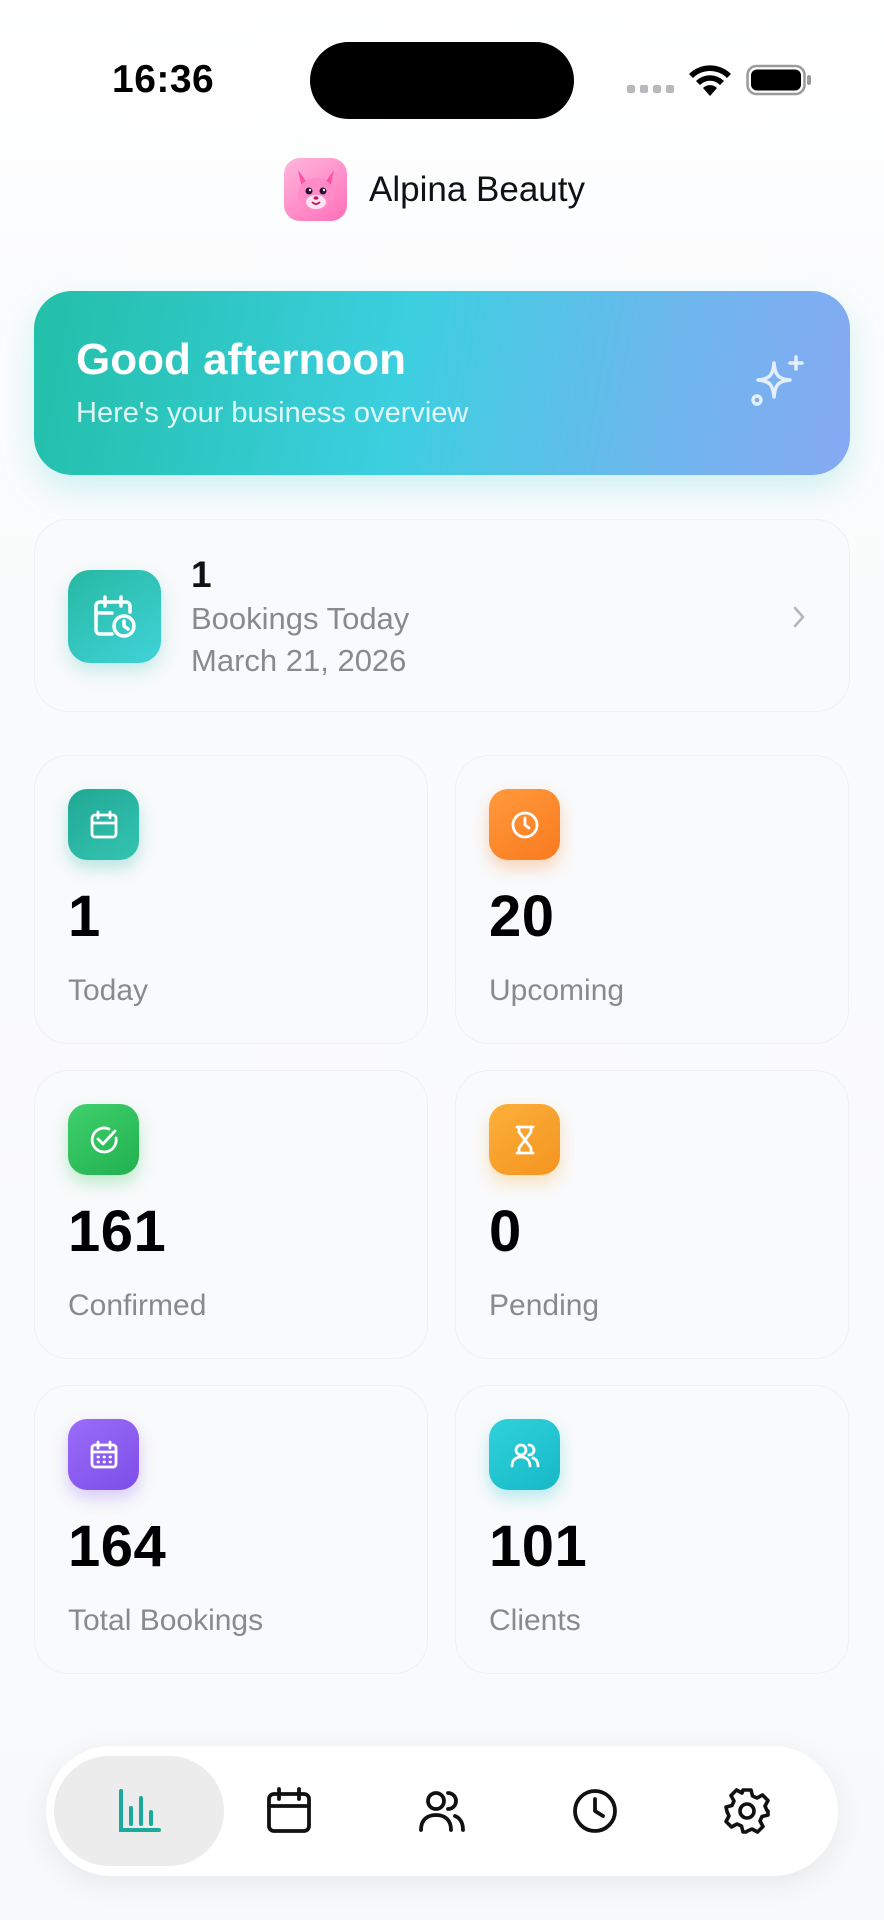 This screenshot has height=1920, width=884. What do you see at coordinates (114, 616) in the screenshot?
I see `calendar-clock-icon` at bounding box center [114, 616].